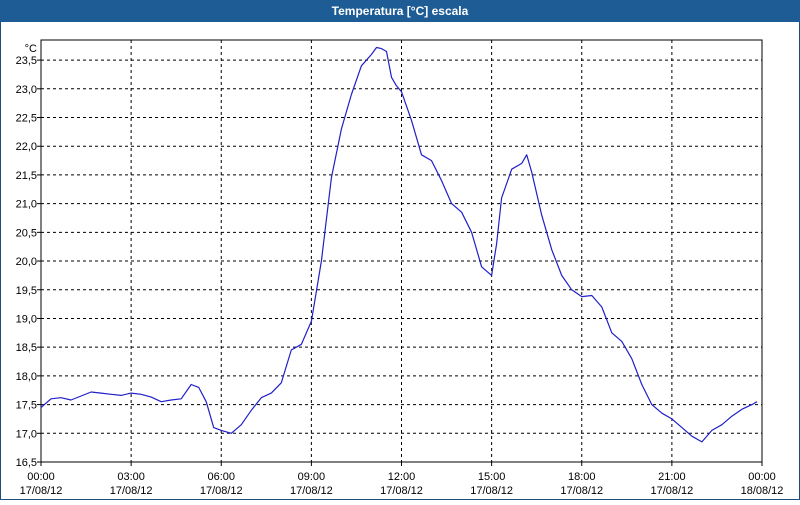  I want to click on x-tick-time-label: 21:00, so click(672, 477).